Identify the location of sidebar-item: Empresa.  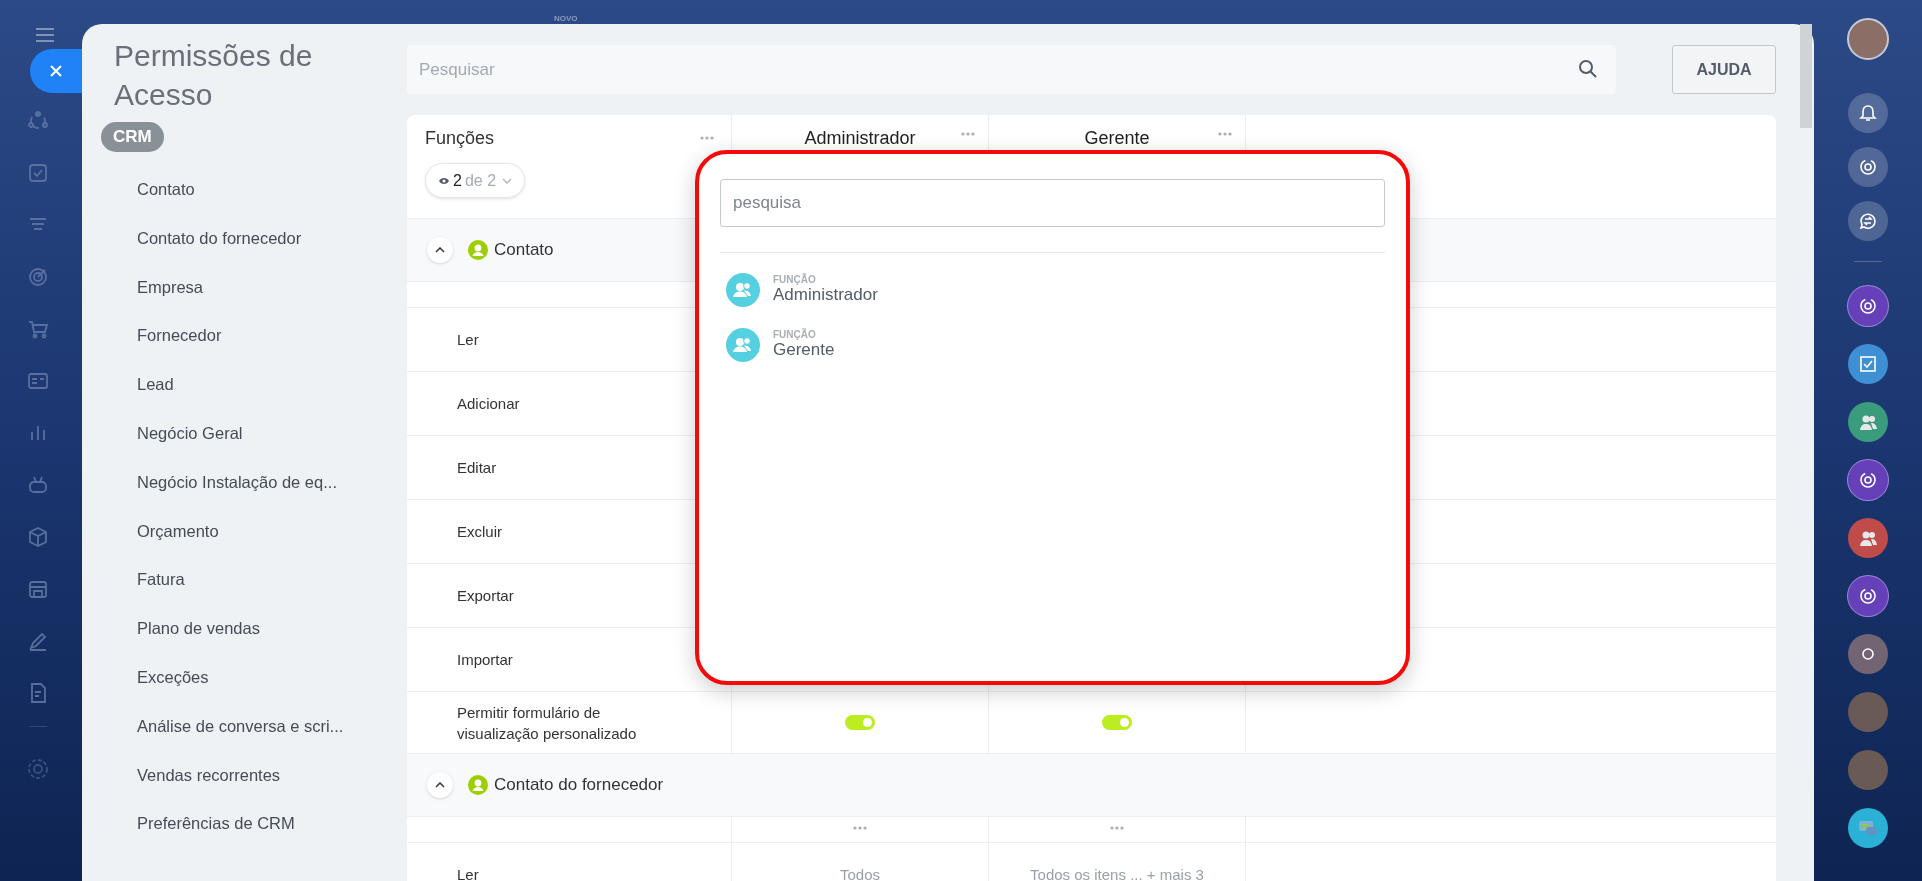
(170, 287).